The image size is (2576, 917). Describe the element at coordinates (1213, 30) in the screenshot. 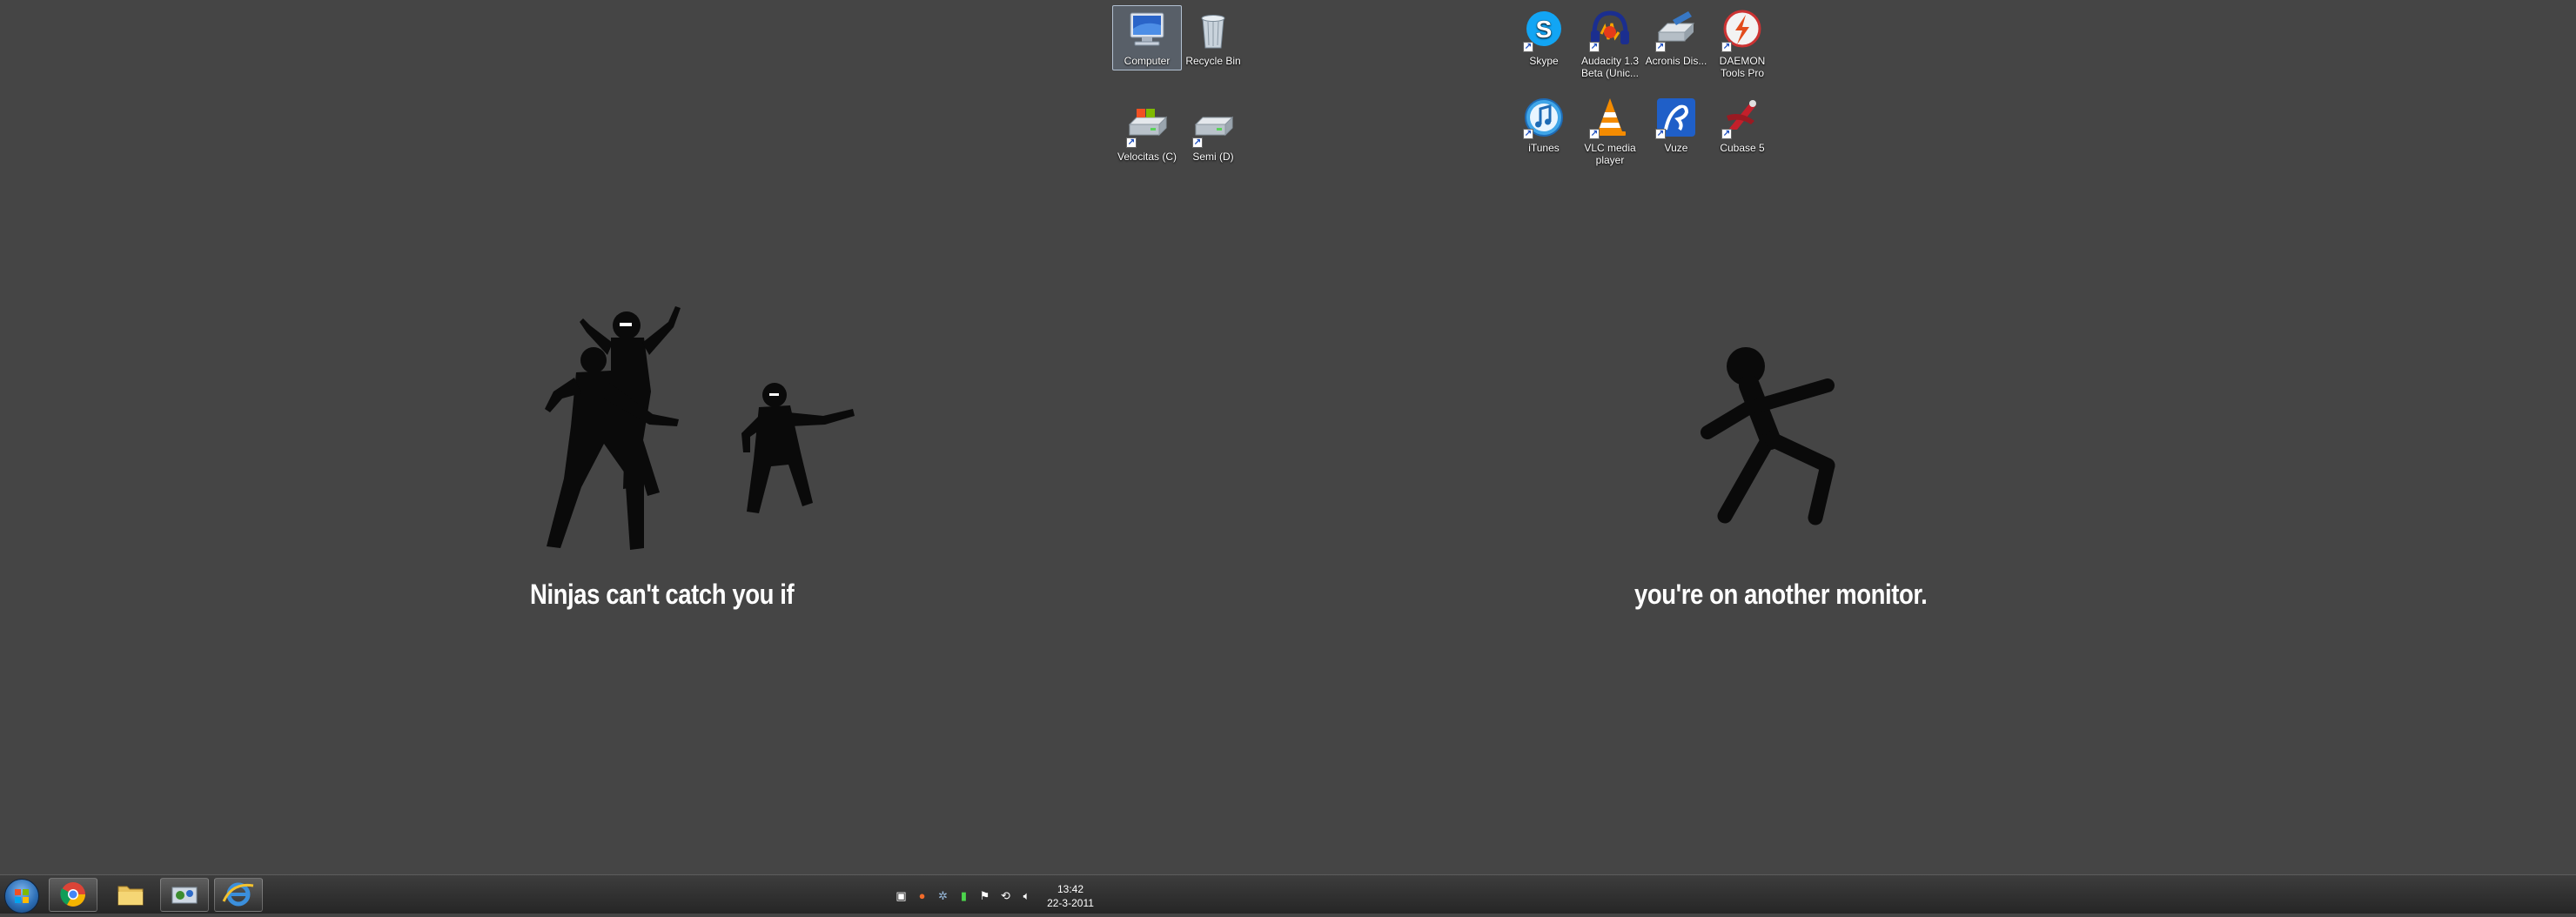

I see `recycle-bin-icon` at that location.